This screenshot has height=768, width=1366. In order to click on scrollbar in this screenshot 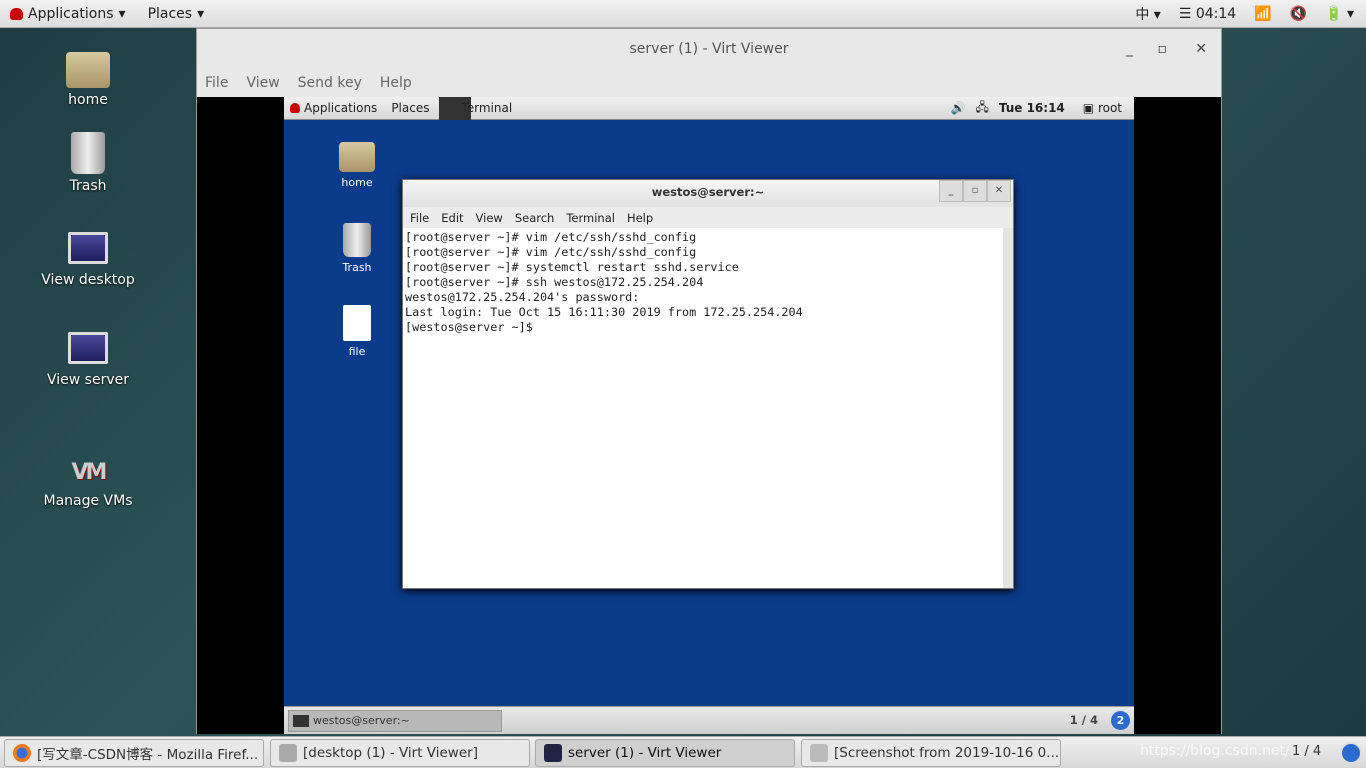, I will do `click(1008, 408)`.